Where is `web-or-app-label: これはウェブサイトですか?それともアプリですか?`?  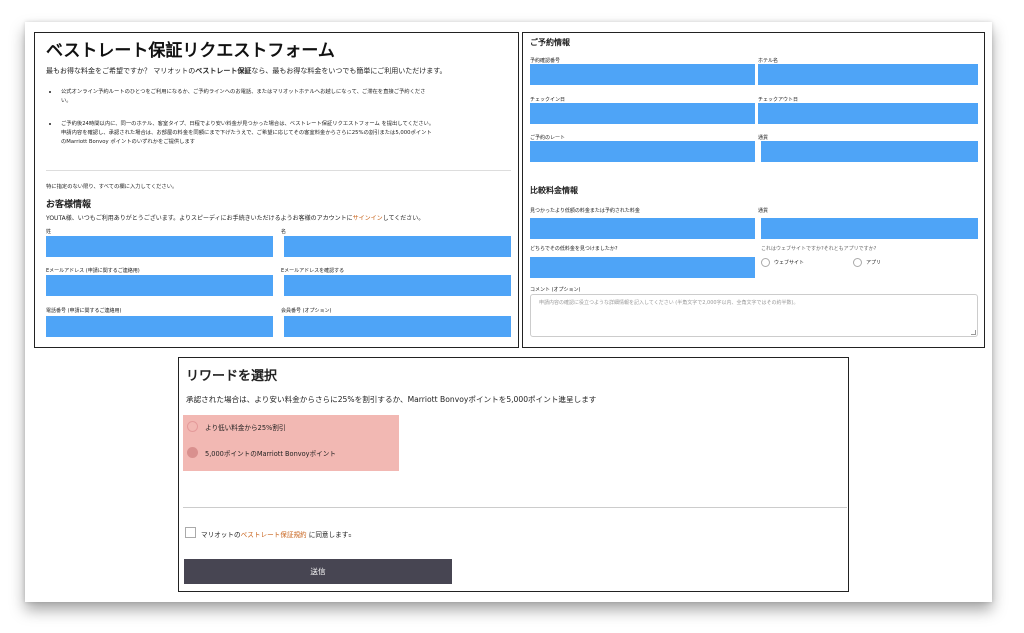
web-or-app-label: これはウェブサイトですか?それともアプリですか? is located at coordinates (819, 249).